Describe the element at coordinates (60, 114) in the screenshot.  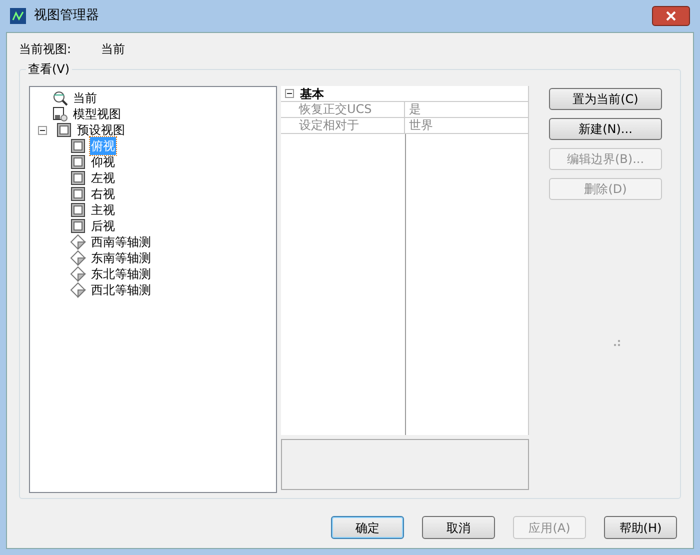
I see `window-icon` at that location.